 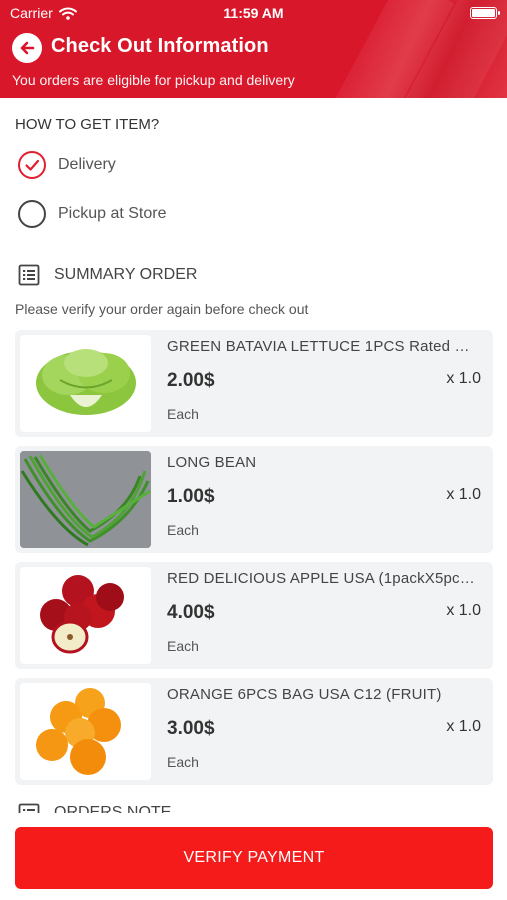 I want to click on item-price: 1.00$, so click(x=191, y=496).